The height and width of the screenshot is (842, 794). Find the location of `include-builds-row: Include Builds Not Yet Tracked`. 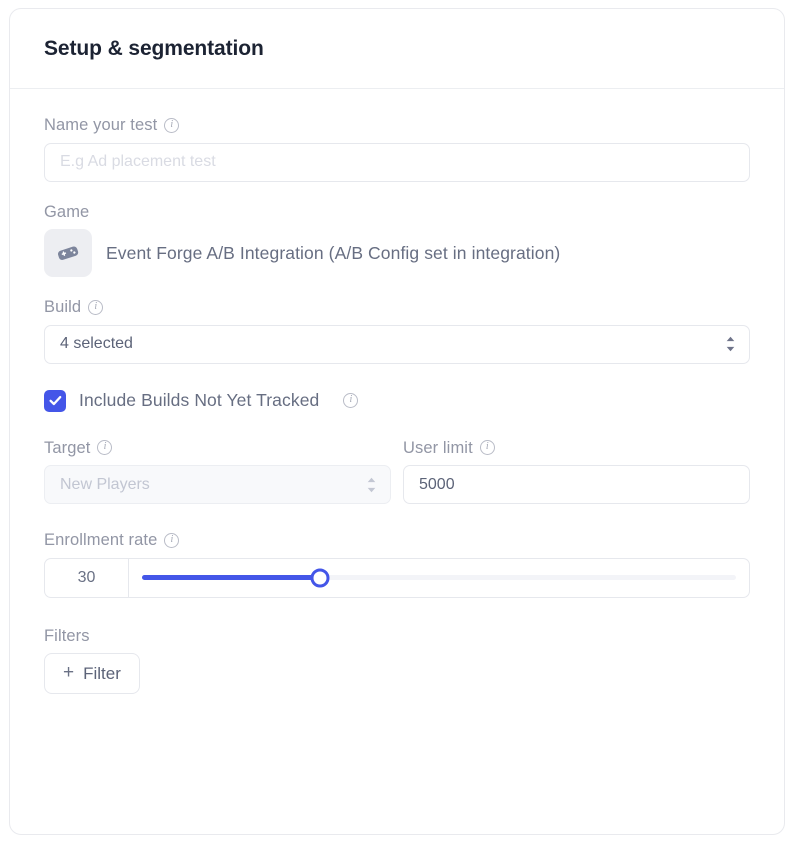

include-builds-row: Include Builds Not Yet Tracked is located at coordinates (397, 400).